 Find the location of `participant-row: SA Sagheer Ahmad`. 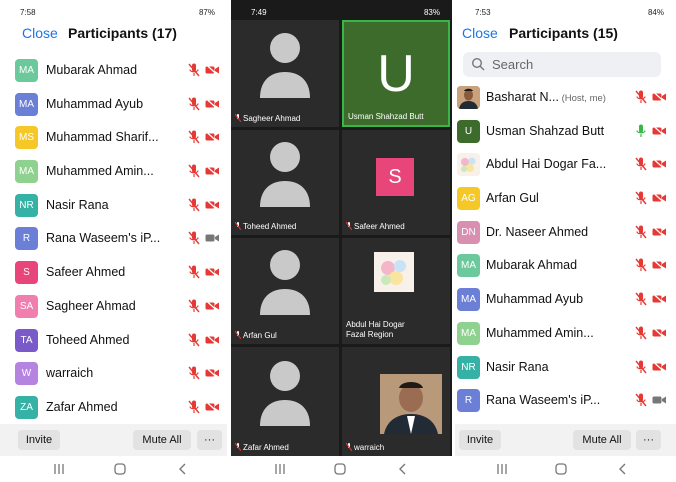

participant-row: SA Sagheer Ahmad is located at coordinates (113, 307).